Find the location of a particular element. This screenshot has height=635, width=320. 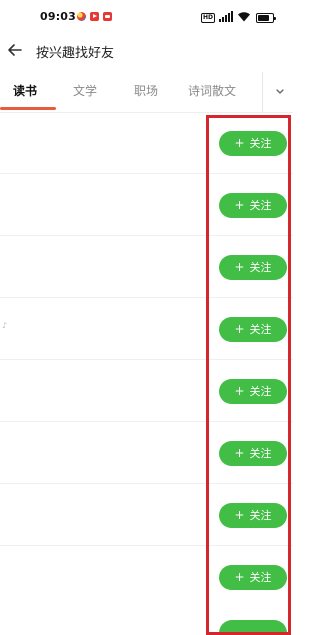

follow-button-partial is located at coordinates (253, 627).